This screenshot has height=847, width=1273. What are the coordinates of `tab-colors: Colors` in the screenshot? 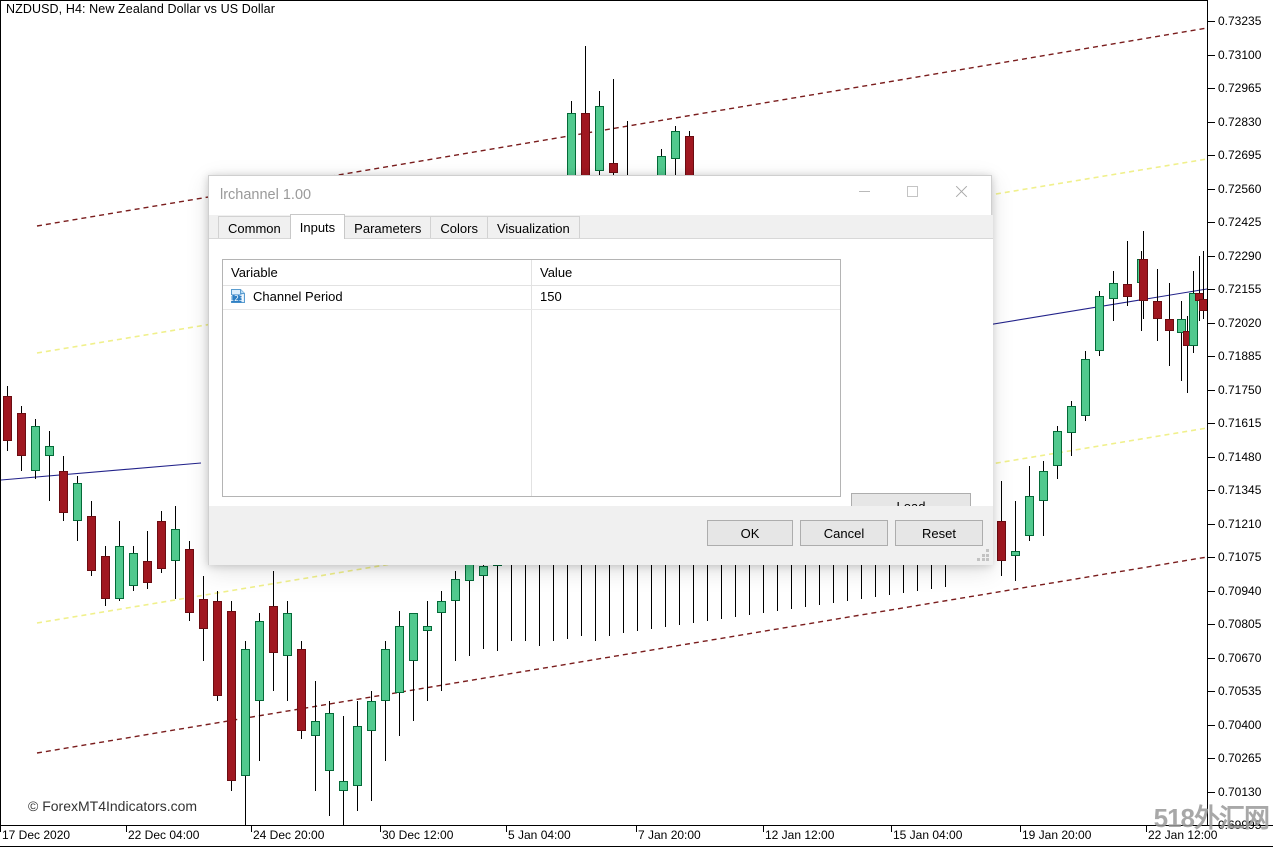 It's located at (459, 227).